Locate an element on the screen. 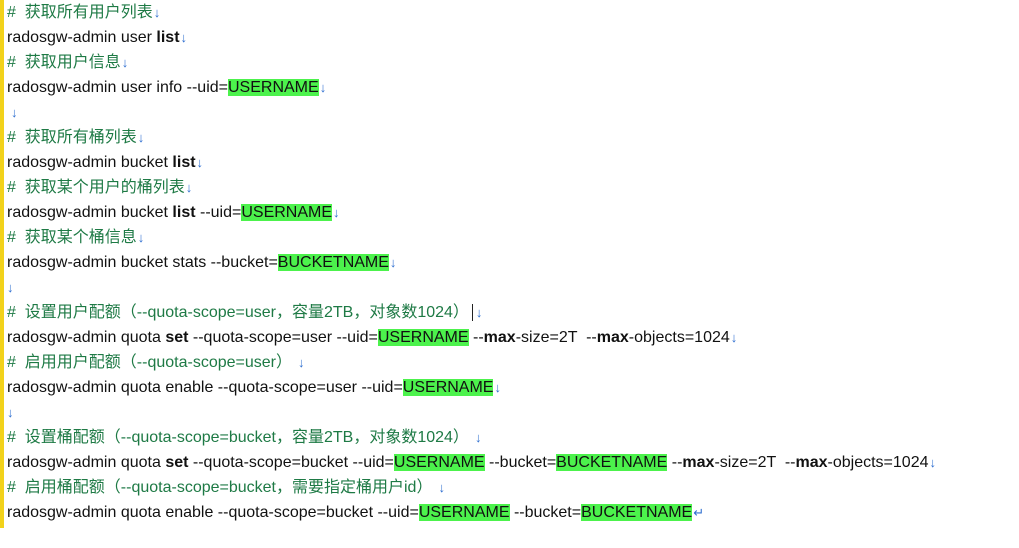 The image size is (1019, 548). comment-line: # 获取用户信息↓ is located at coordinates (513, 62).